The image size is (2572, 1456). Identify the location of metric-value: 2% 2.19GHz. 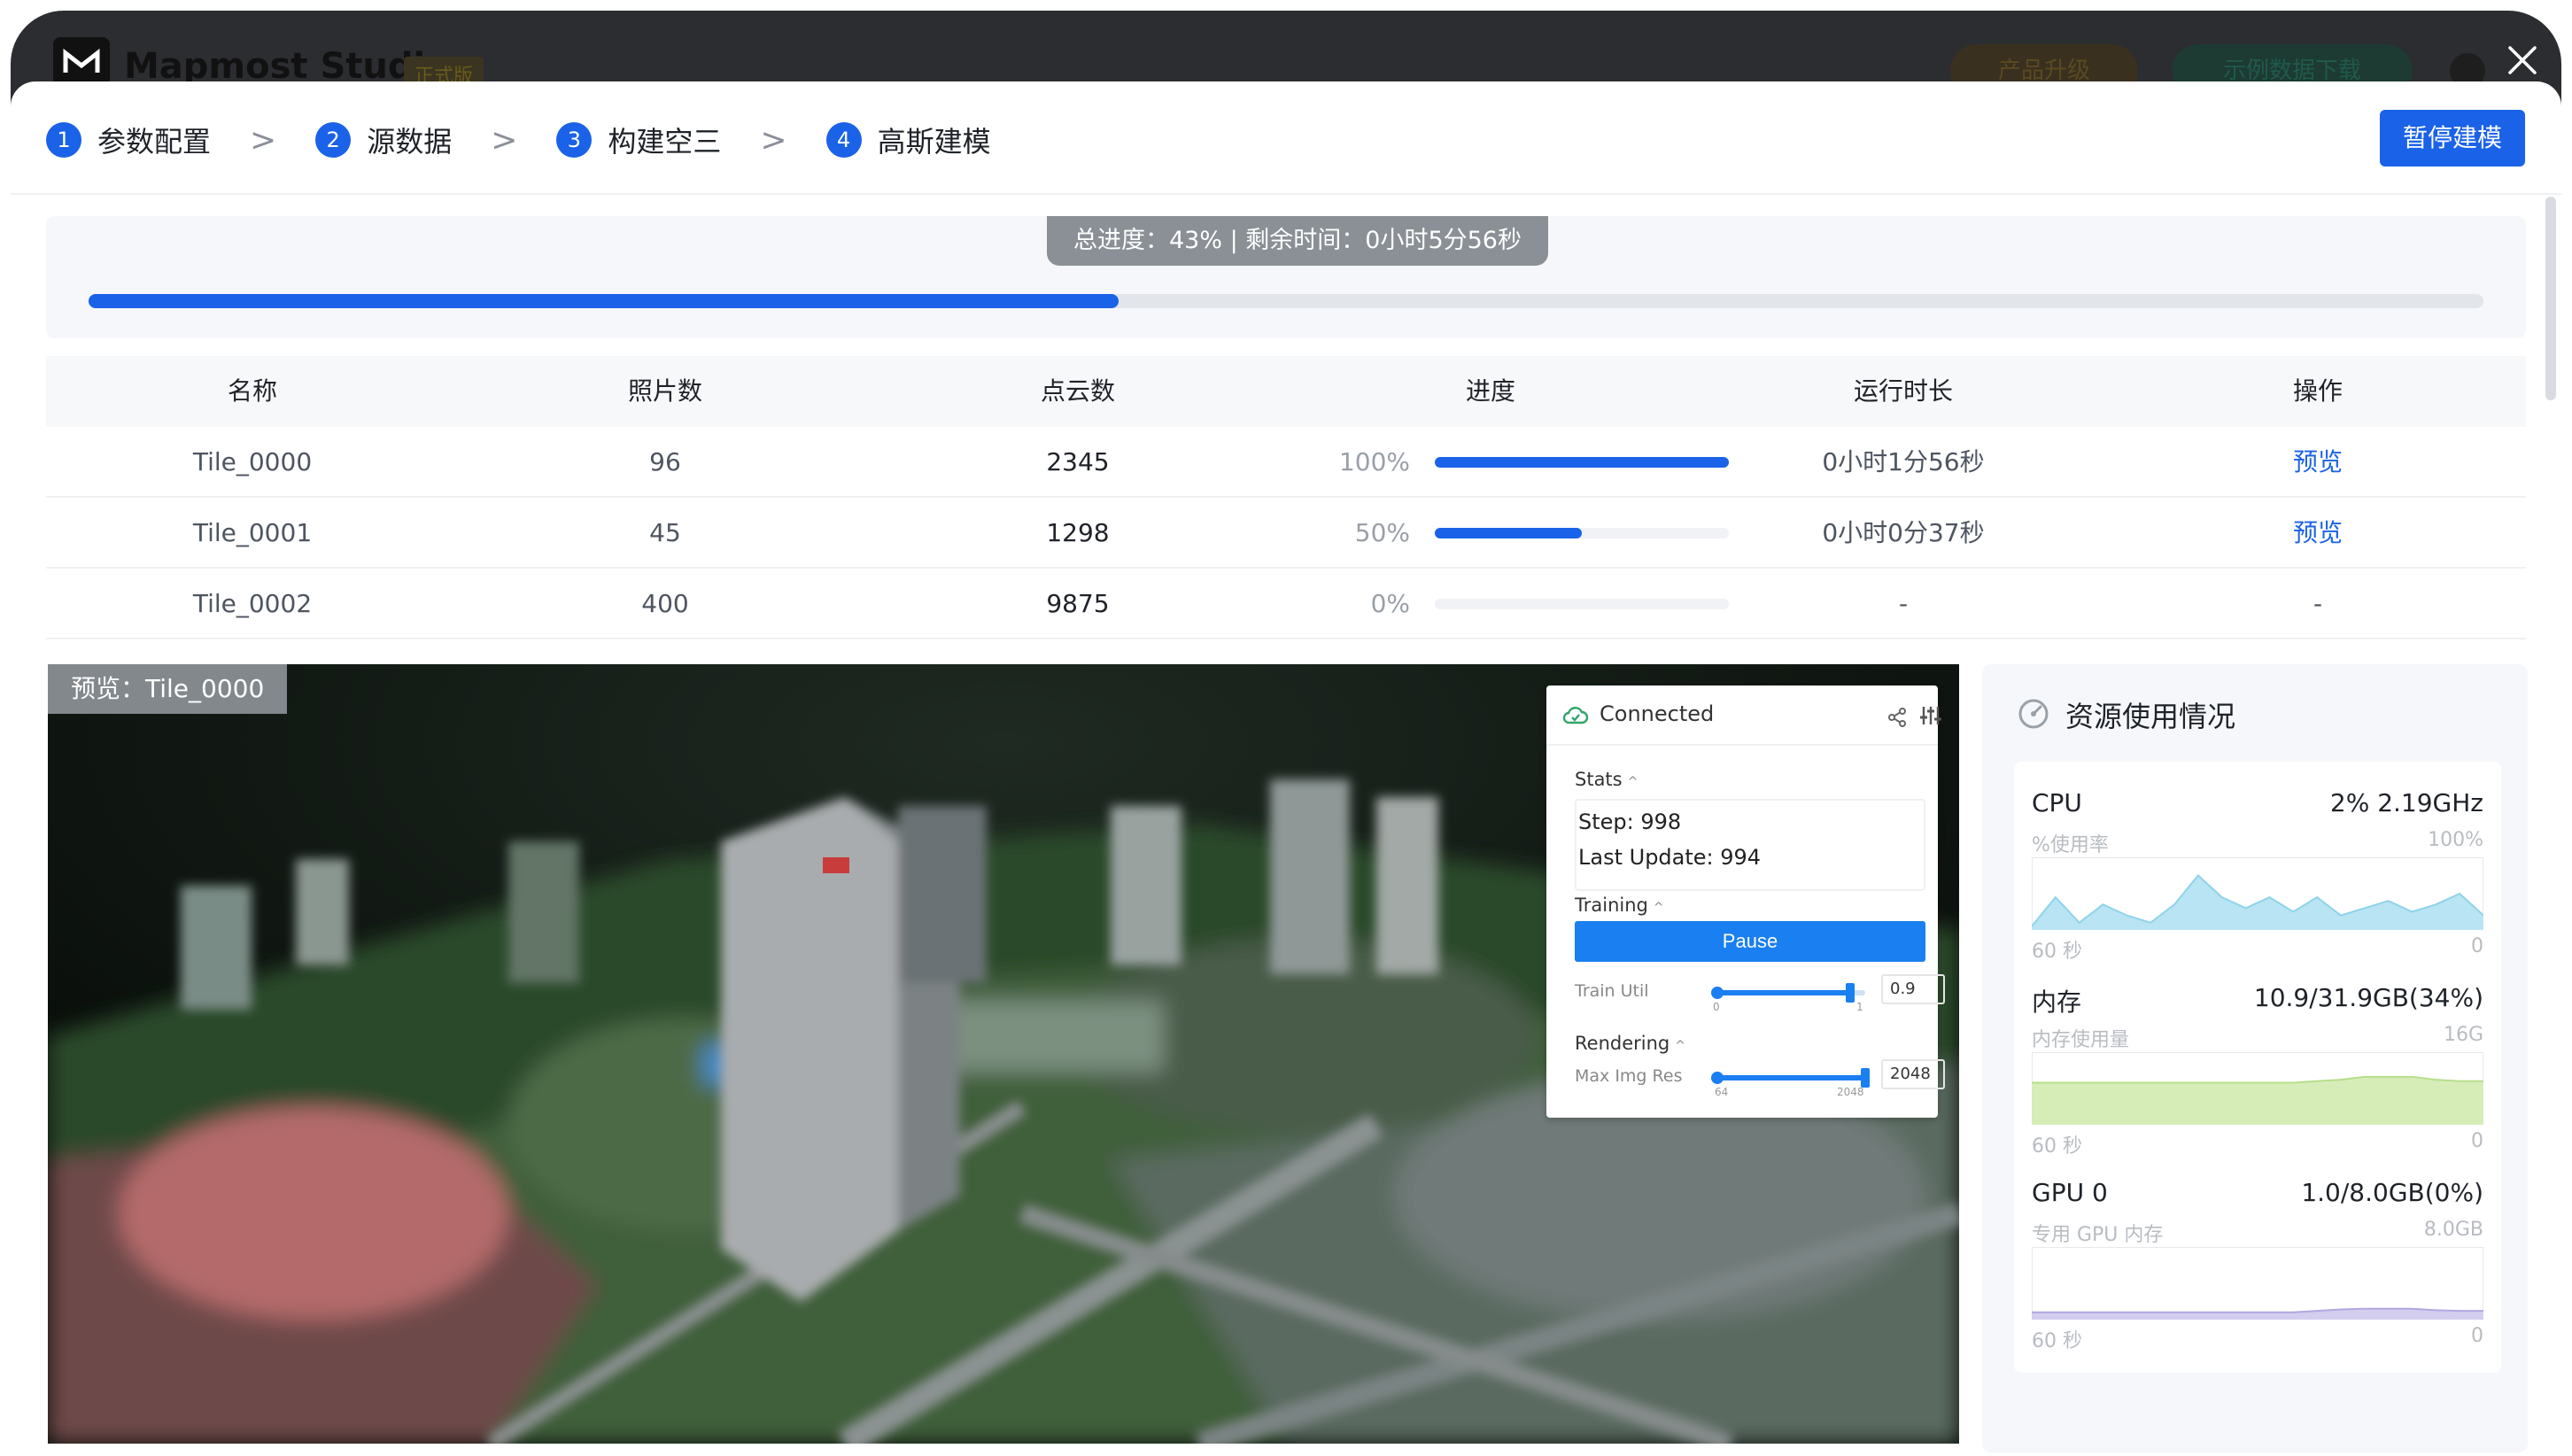
(2406, 802).